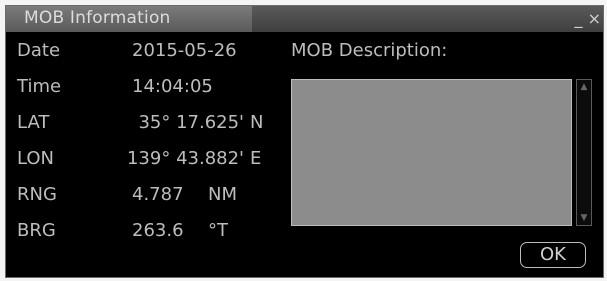 This screenshot has width=607, height=281. What do you see at coordinates (158, 194) in the screenshot?
I see `rng-value: 4.787` at bounding box center [158, 194].